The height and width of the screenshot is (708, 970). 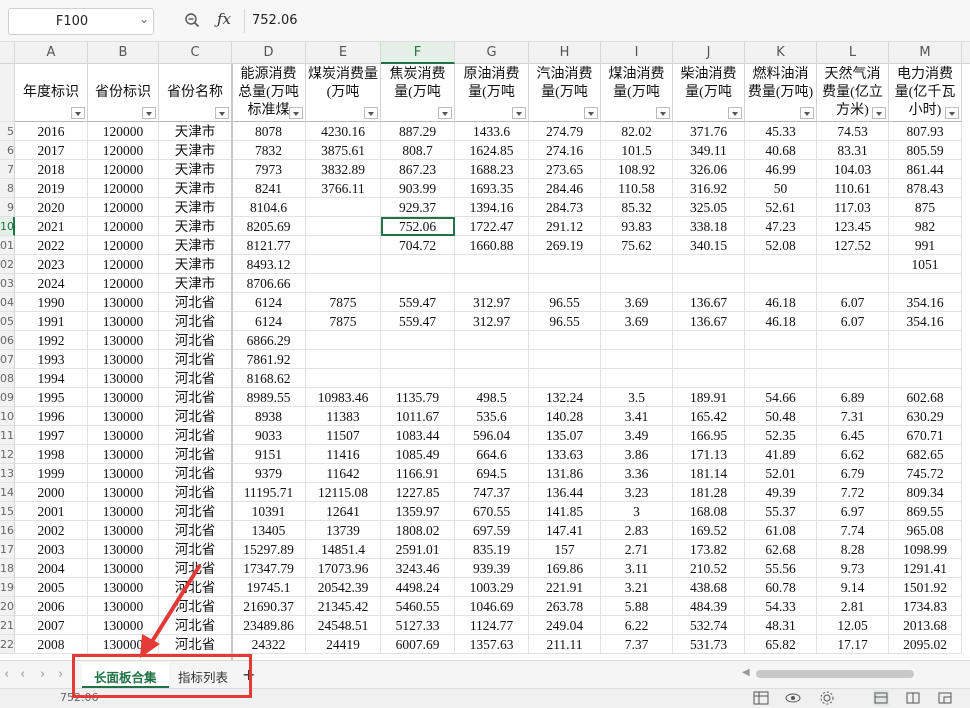 I want to click on zoom-out-icon, so click(x=192, y=20).